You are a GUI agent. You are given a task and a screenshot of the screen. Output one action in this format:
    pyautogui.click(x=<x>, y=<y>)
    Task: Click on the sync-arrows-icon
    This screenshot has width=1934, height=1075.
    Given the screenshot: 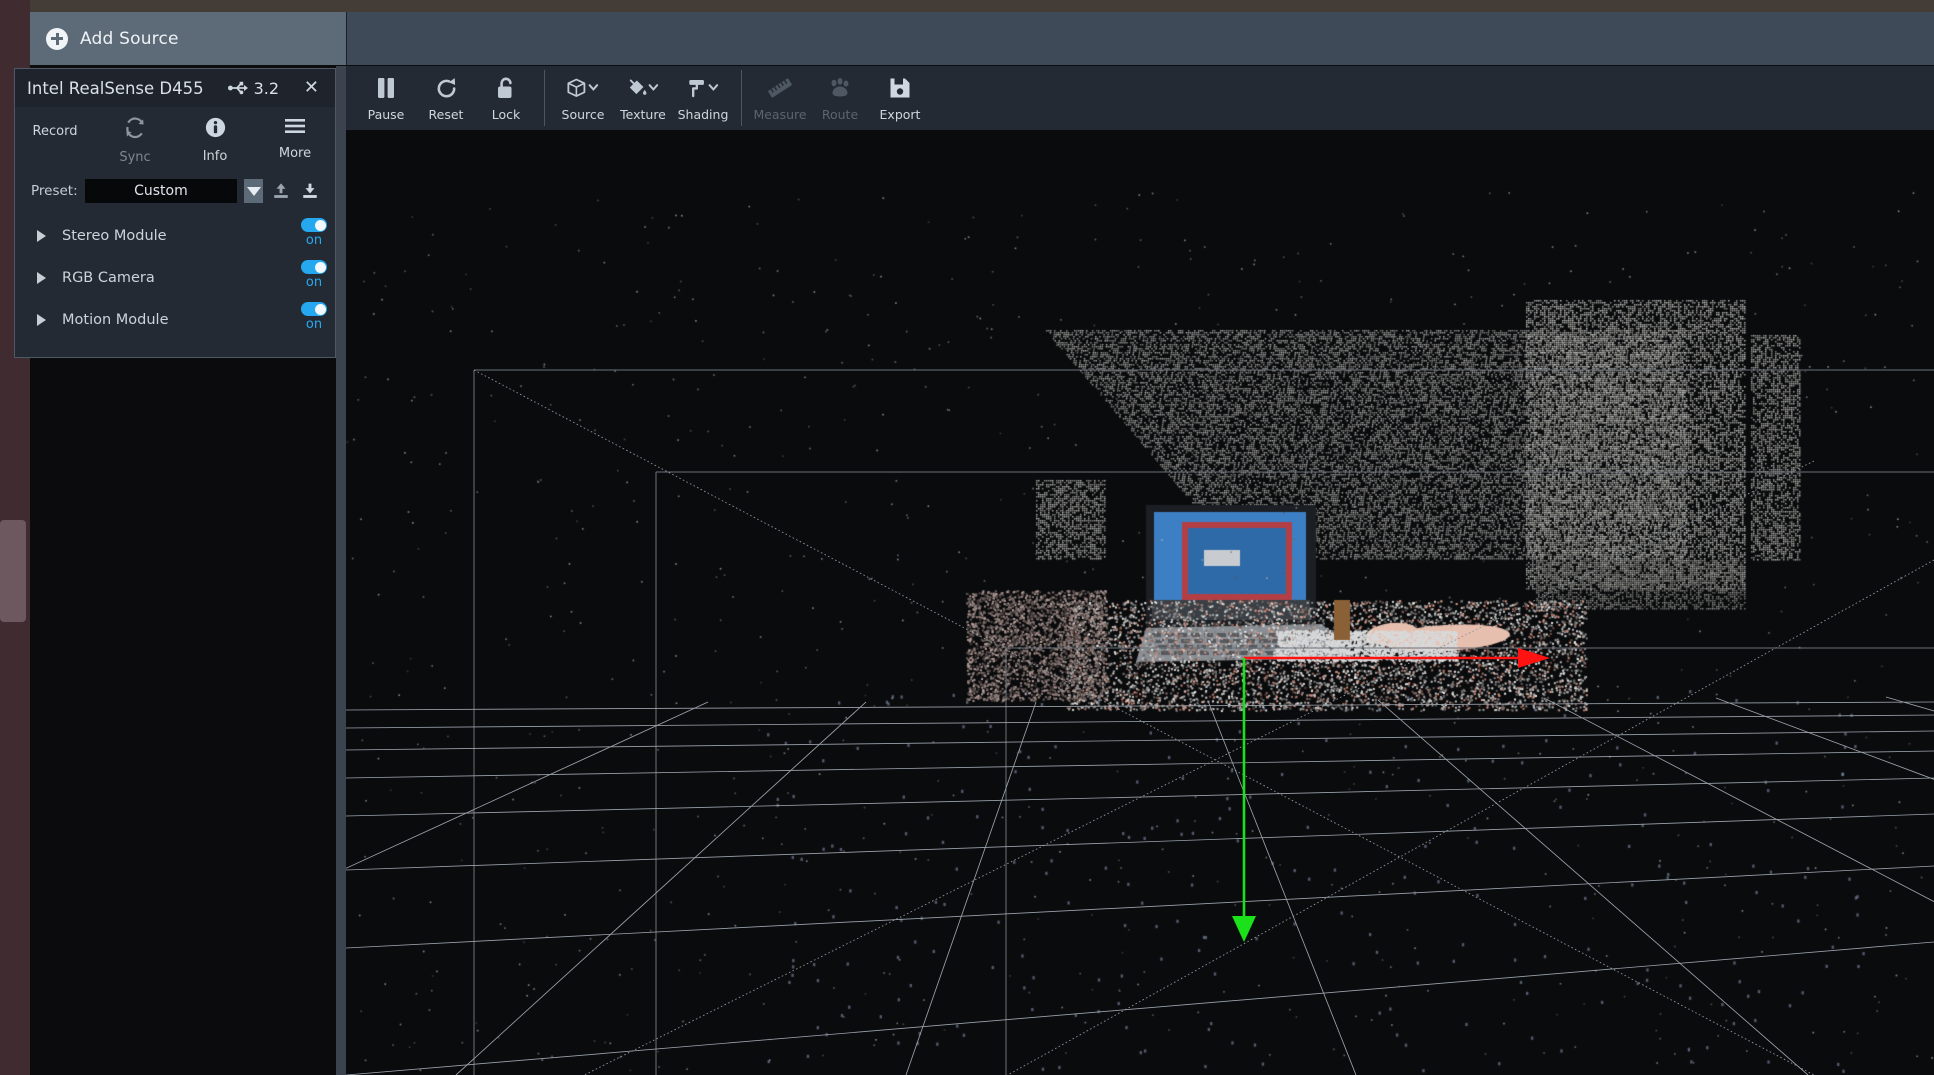 What is the action you would take?
    pyautogui.click(x=135, y=130)
    